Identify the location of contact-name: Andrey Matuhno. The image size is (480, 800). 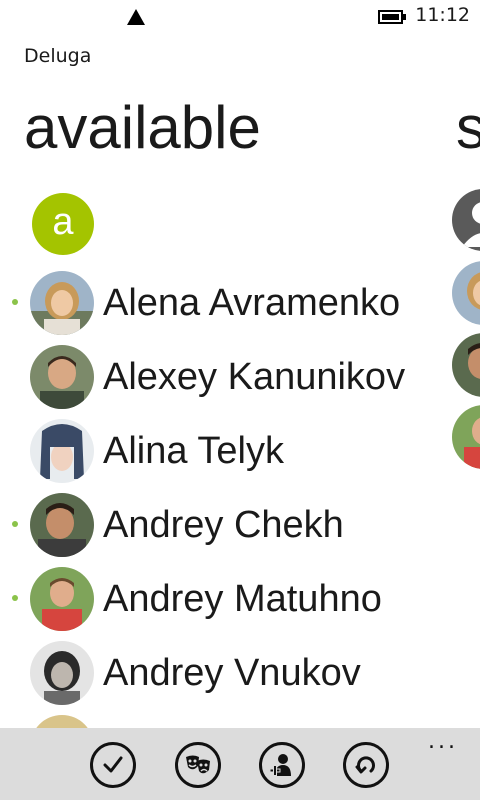
(242, 599).